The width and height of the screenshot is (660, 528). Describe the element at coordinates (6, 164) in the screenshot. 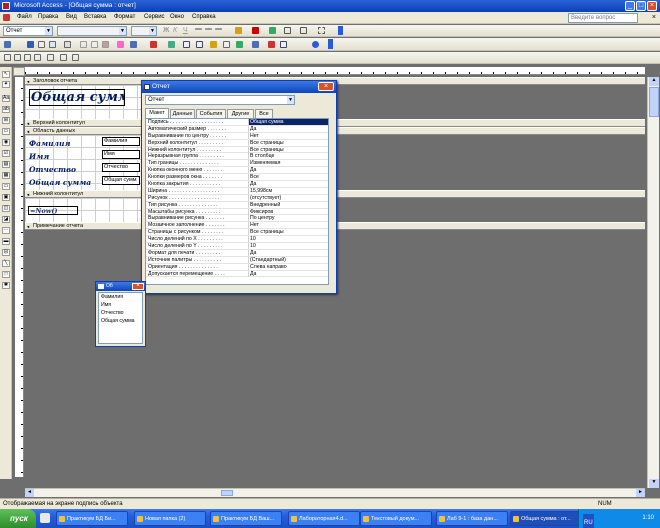

I see `combo-box-icon: ▤` at that location.